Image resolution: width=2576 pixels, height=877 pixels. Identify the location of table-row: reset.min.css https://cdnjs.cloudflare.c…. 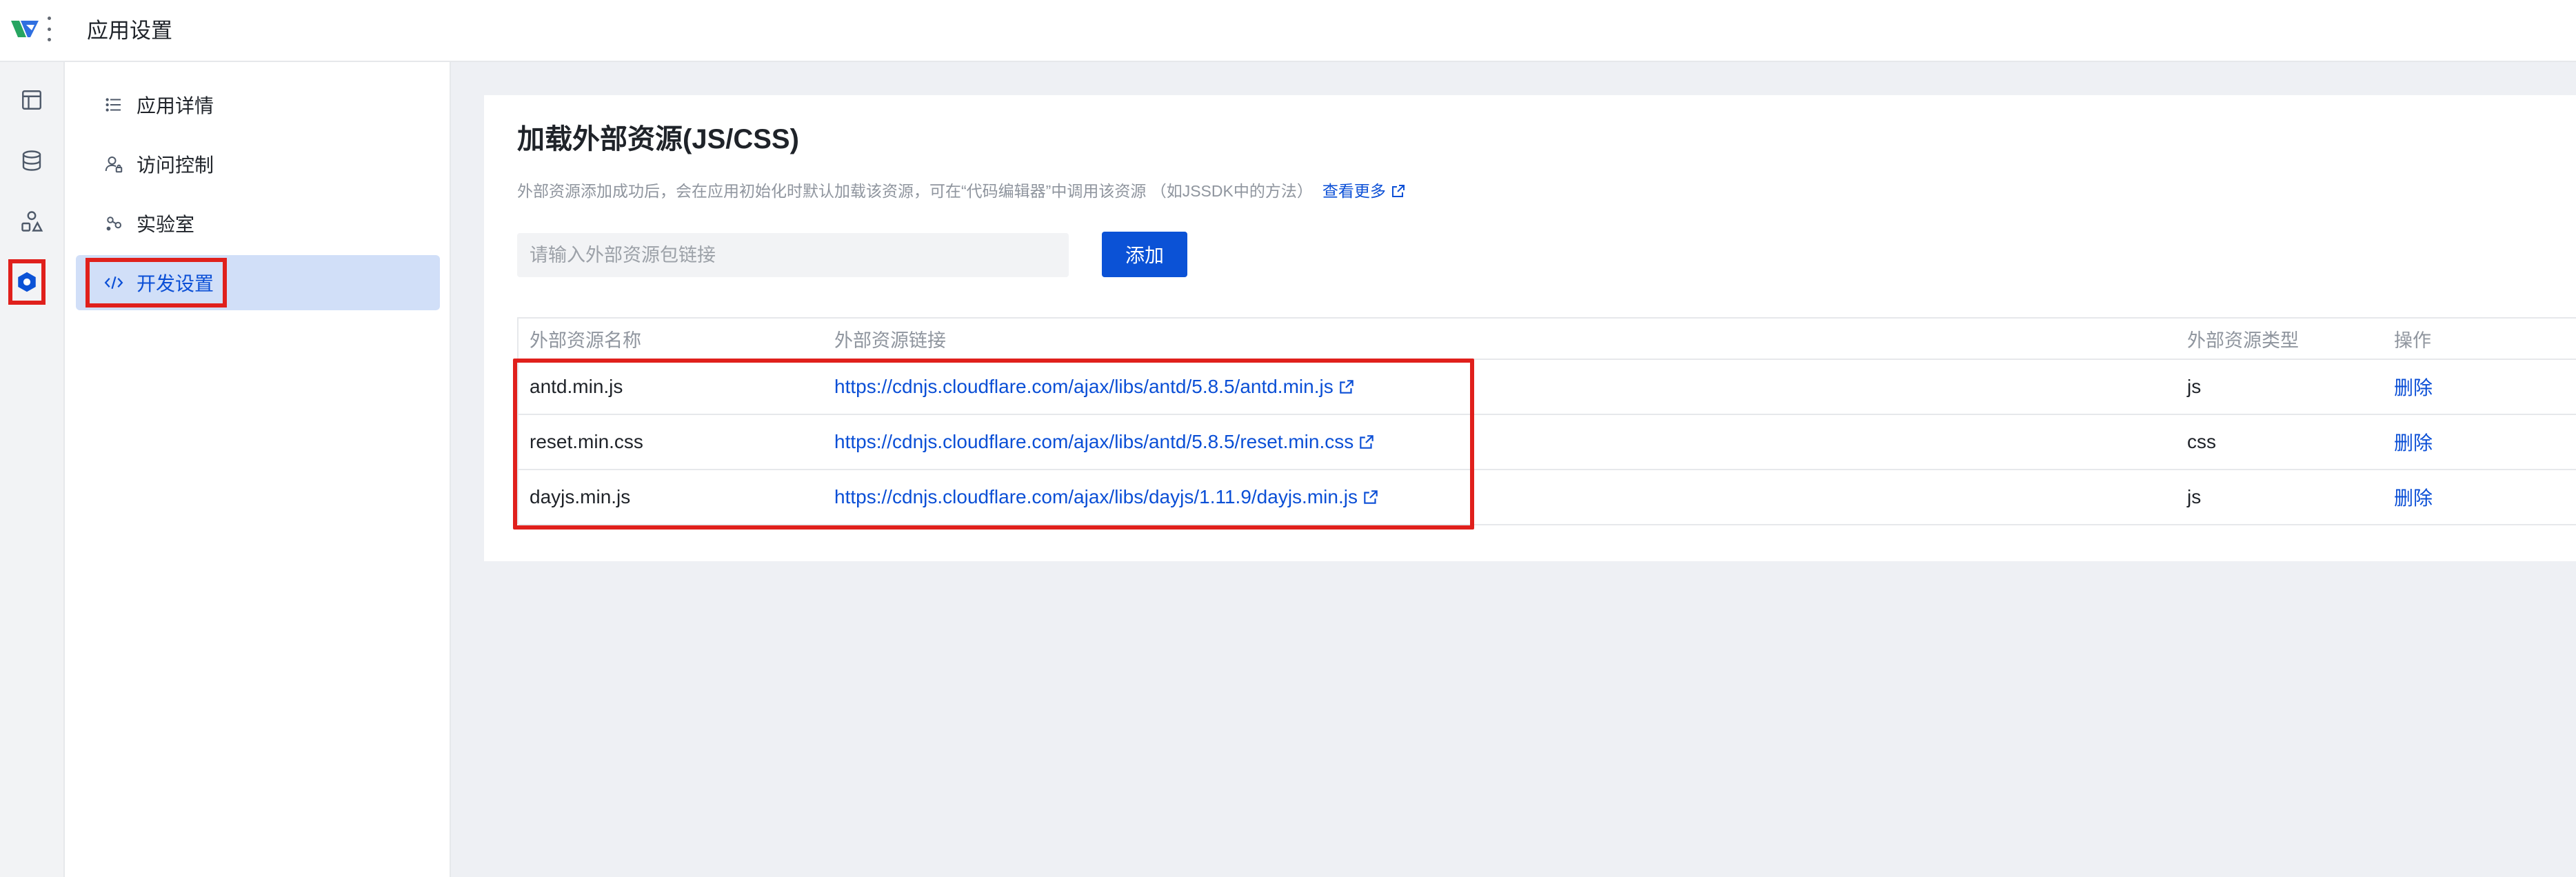
(1547, 442).